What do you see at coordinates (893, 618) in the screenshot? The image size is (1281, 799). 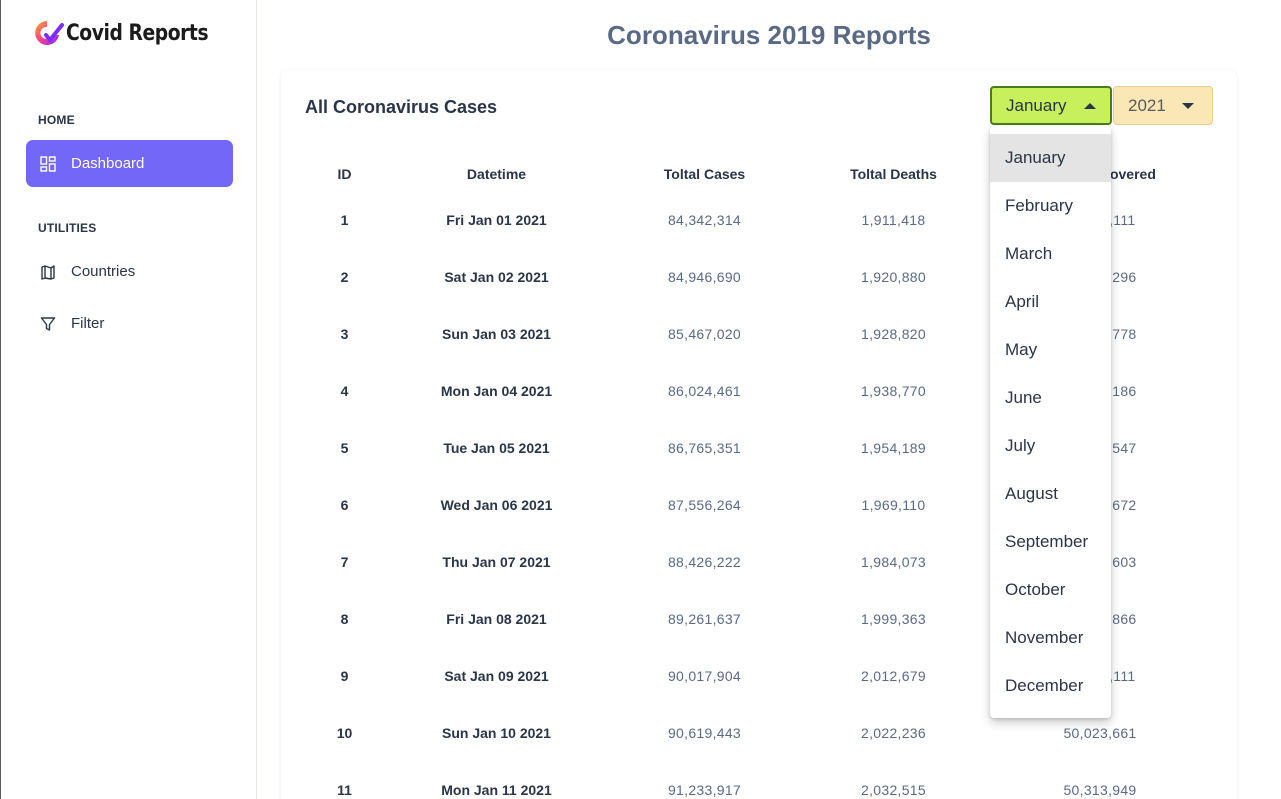 I see `cell-total-deaths: 1,999,363` at bounding box center [893, 618].